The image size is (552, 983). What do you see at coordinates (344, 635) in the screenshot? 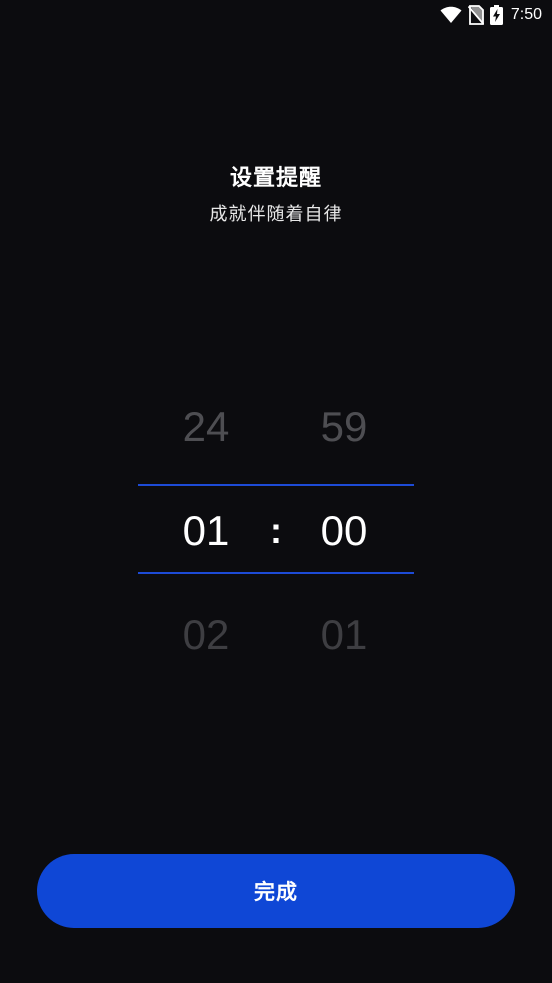
I see `minute-next-option: 01` at bounding box center [344, 635].